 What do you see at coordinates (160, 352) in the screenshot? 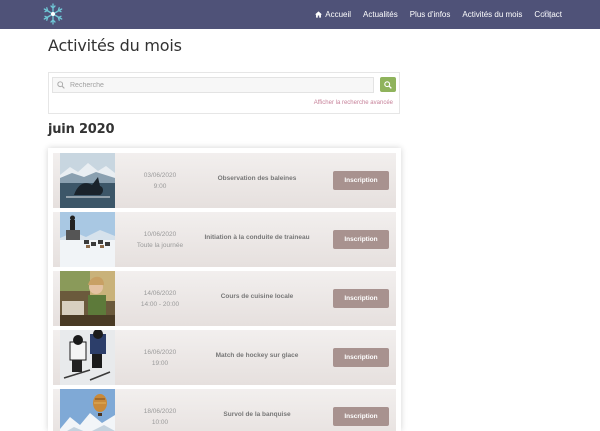
I see `event-date-value: 16/06/2020` at bounding box center [160, 352].